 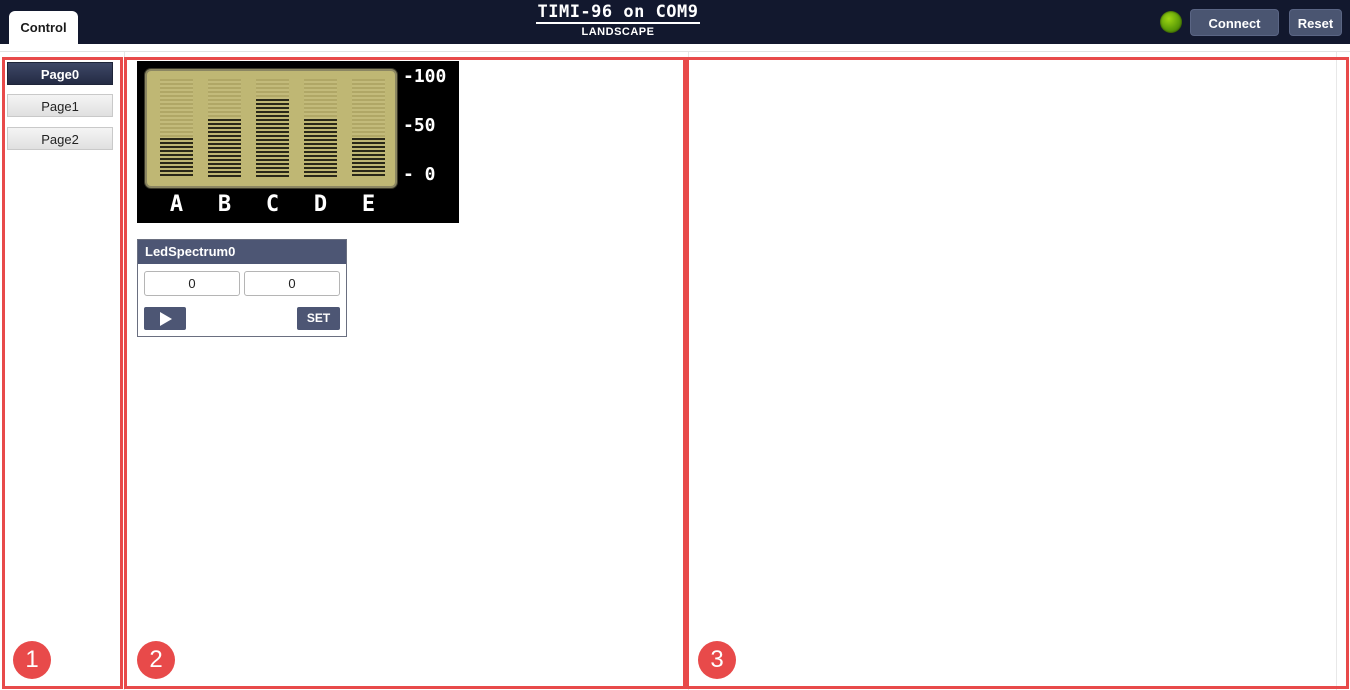 I want to click on annotation-badge-2: 2, so click(x=156, y=660).